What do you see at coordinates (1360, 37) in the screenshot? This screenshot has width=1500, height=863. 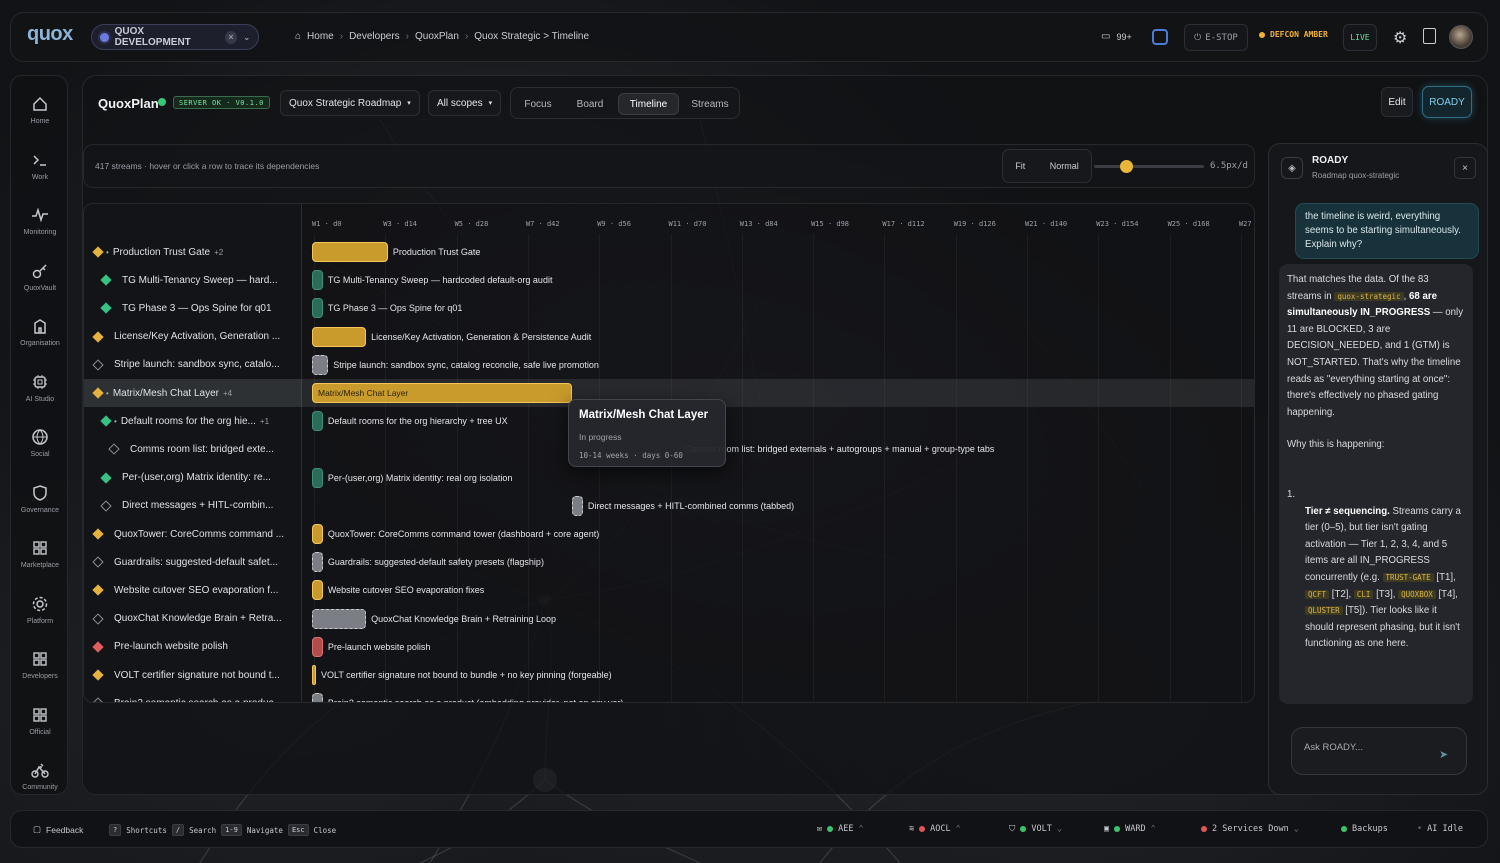 I see `live-badge: LIVE` at bounding box center [1360, 37].